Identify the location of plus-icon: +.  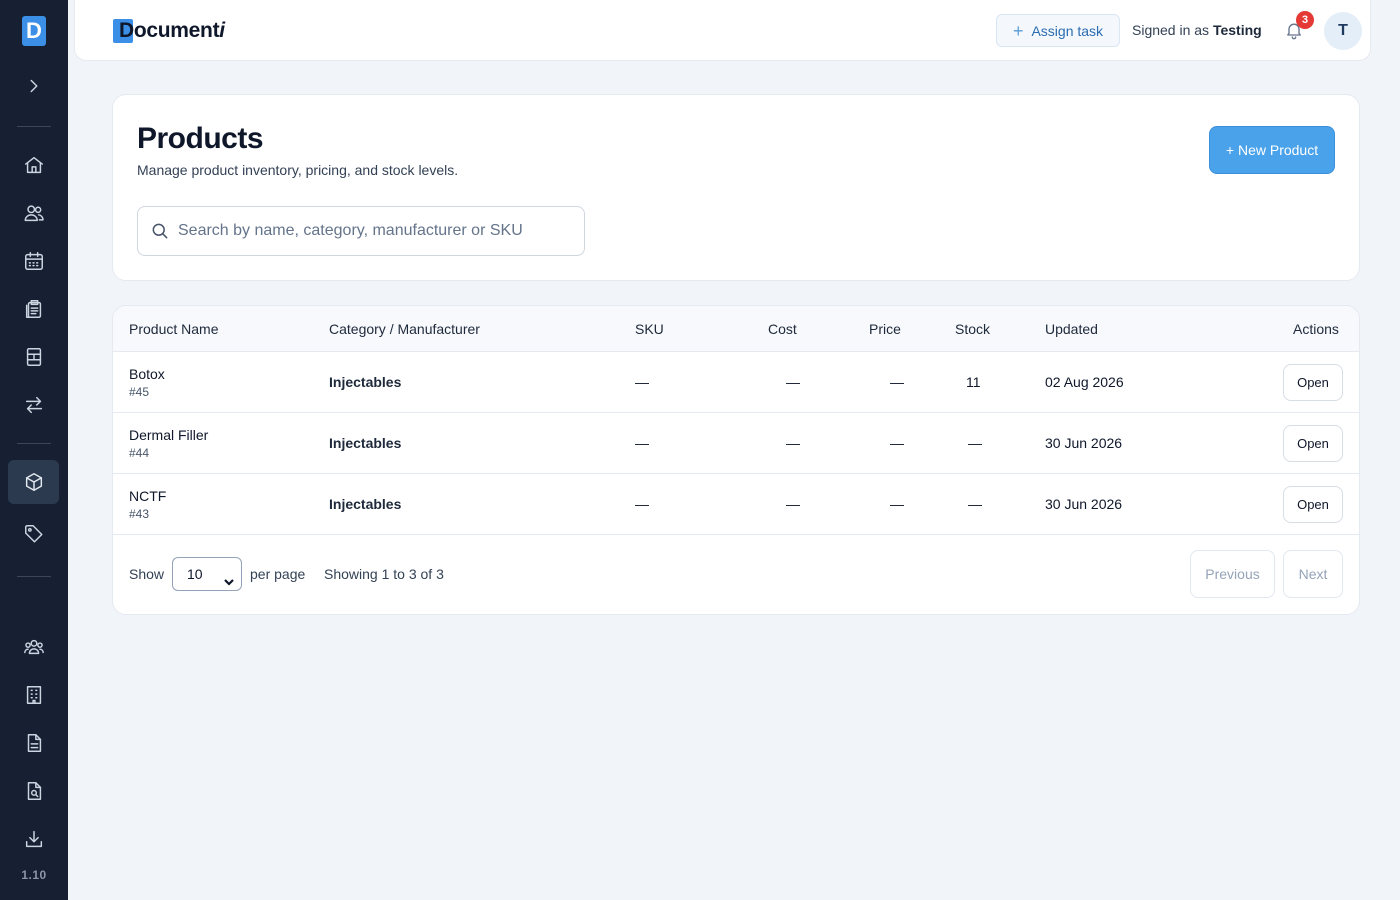
(1018, 30).